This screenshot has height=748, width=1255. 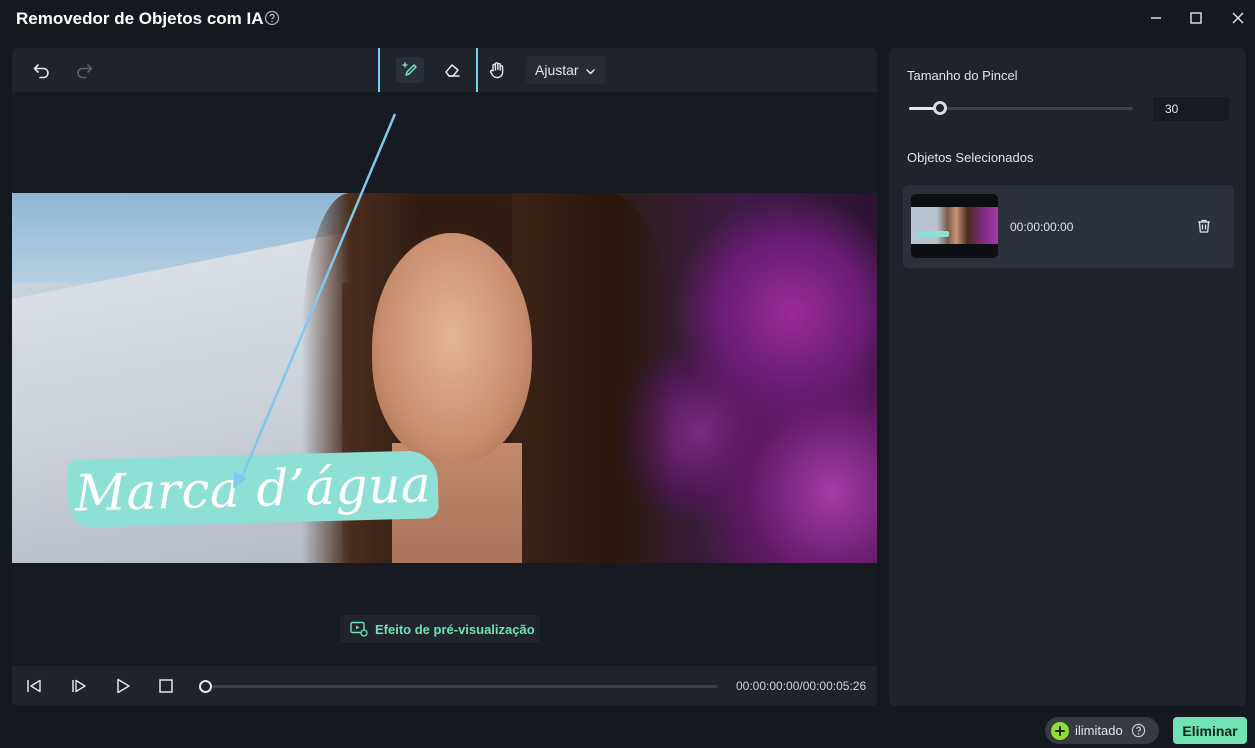 What do you see at coordinates (627, 18) in the screenshot?
I see `title-bar: Removedor de Objetos com IA` at bounding box center [627, 18].